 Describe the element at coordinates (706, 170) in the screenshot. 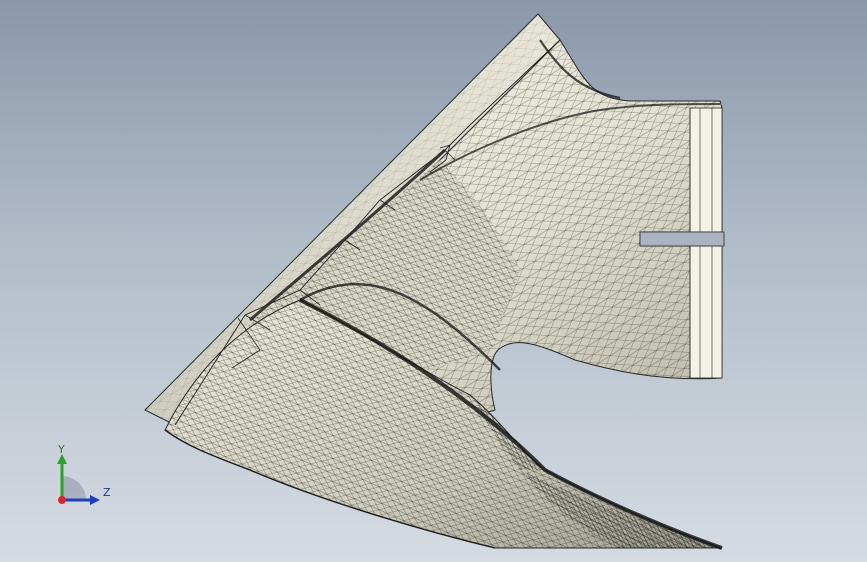

I see `shaft-band-upper` at that location.